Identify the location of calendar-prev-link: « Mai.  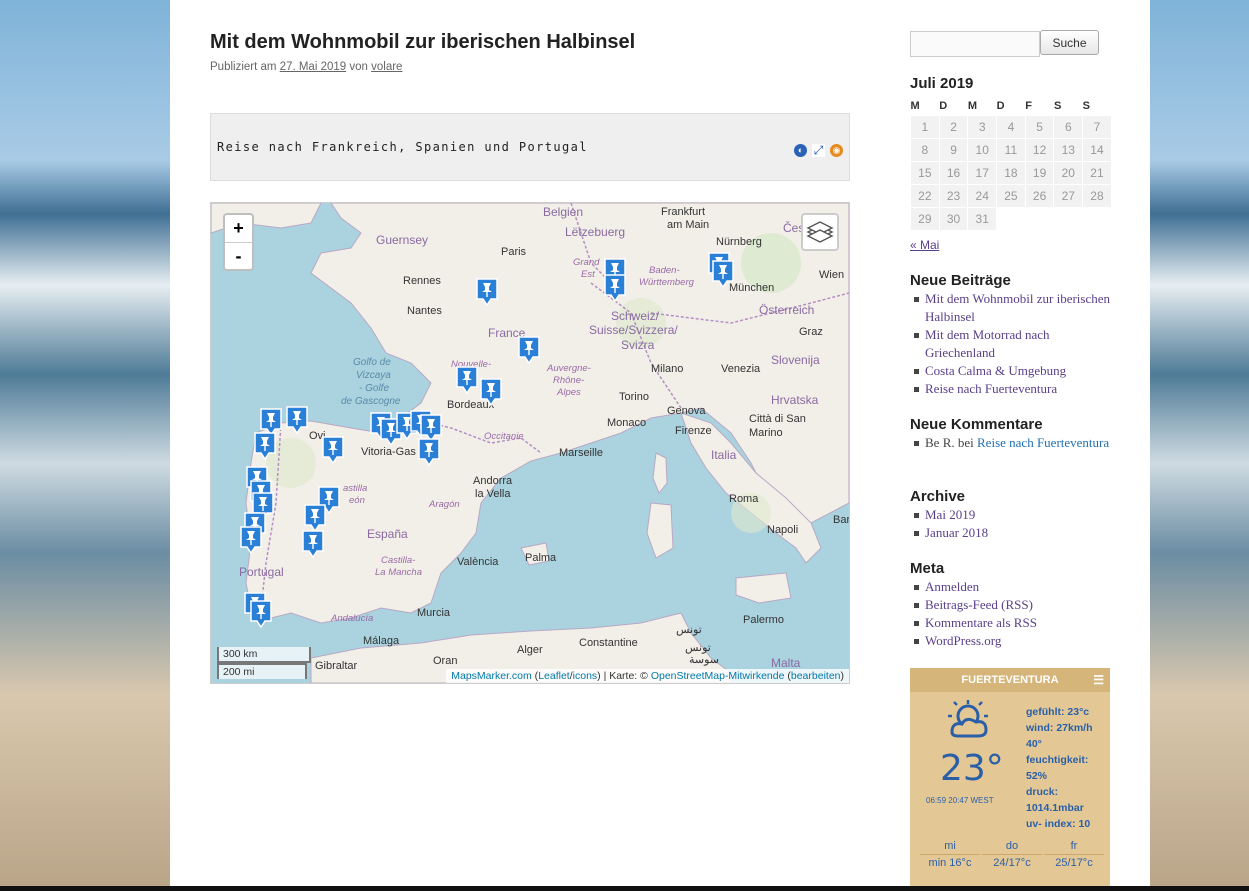
(924, 245).